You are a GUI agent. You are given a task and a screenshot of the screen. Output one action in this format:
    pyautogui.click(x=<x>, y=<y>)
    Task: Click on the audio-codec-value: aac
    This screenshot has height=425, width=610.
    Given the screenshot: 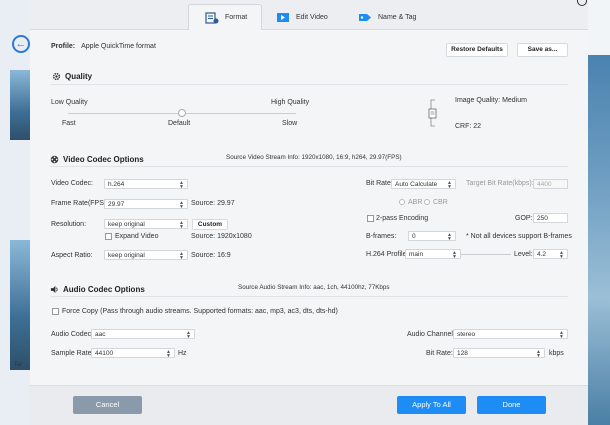 What is the action you would take?
    pyautogui.click(x=100, y=334)
    